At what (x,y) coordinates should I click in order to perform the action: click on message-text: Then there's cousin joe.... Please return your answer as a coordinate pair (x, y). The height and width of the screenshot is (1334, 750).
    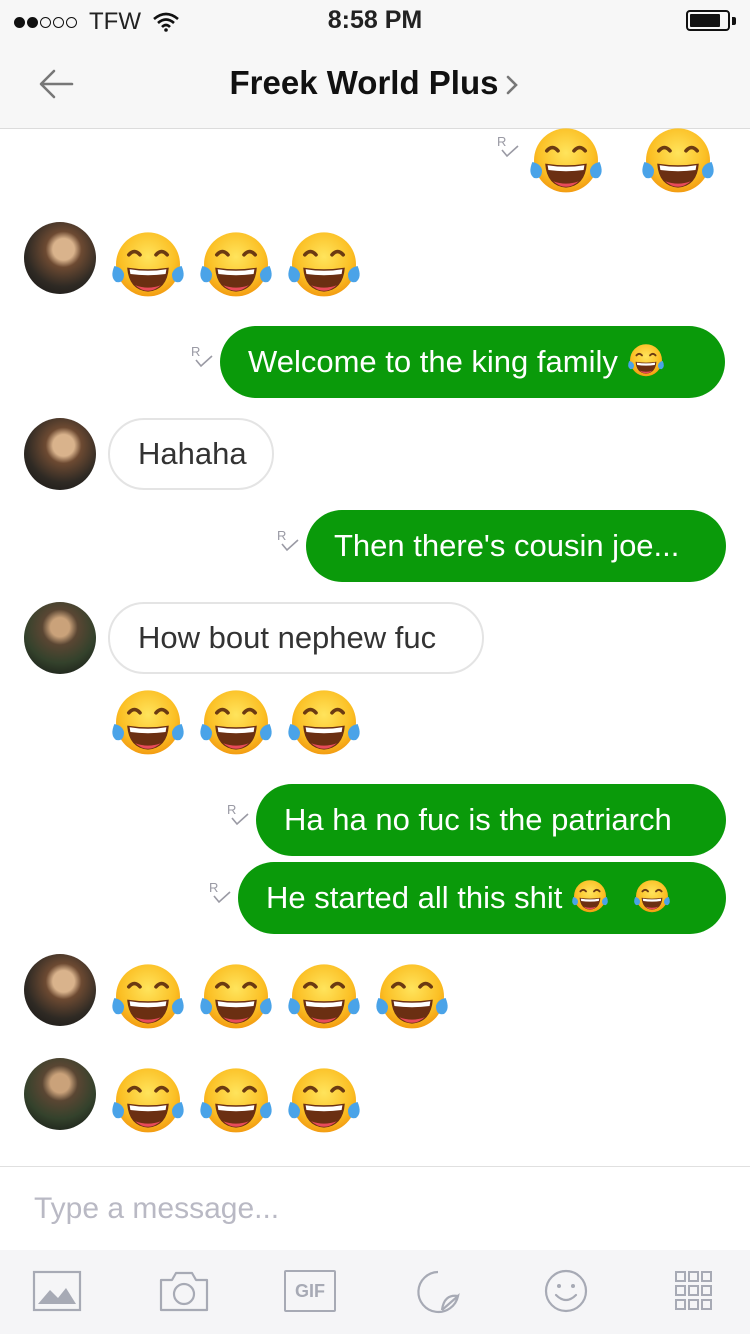
    Looking at the image, I should click on (507, 545).